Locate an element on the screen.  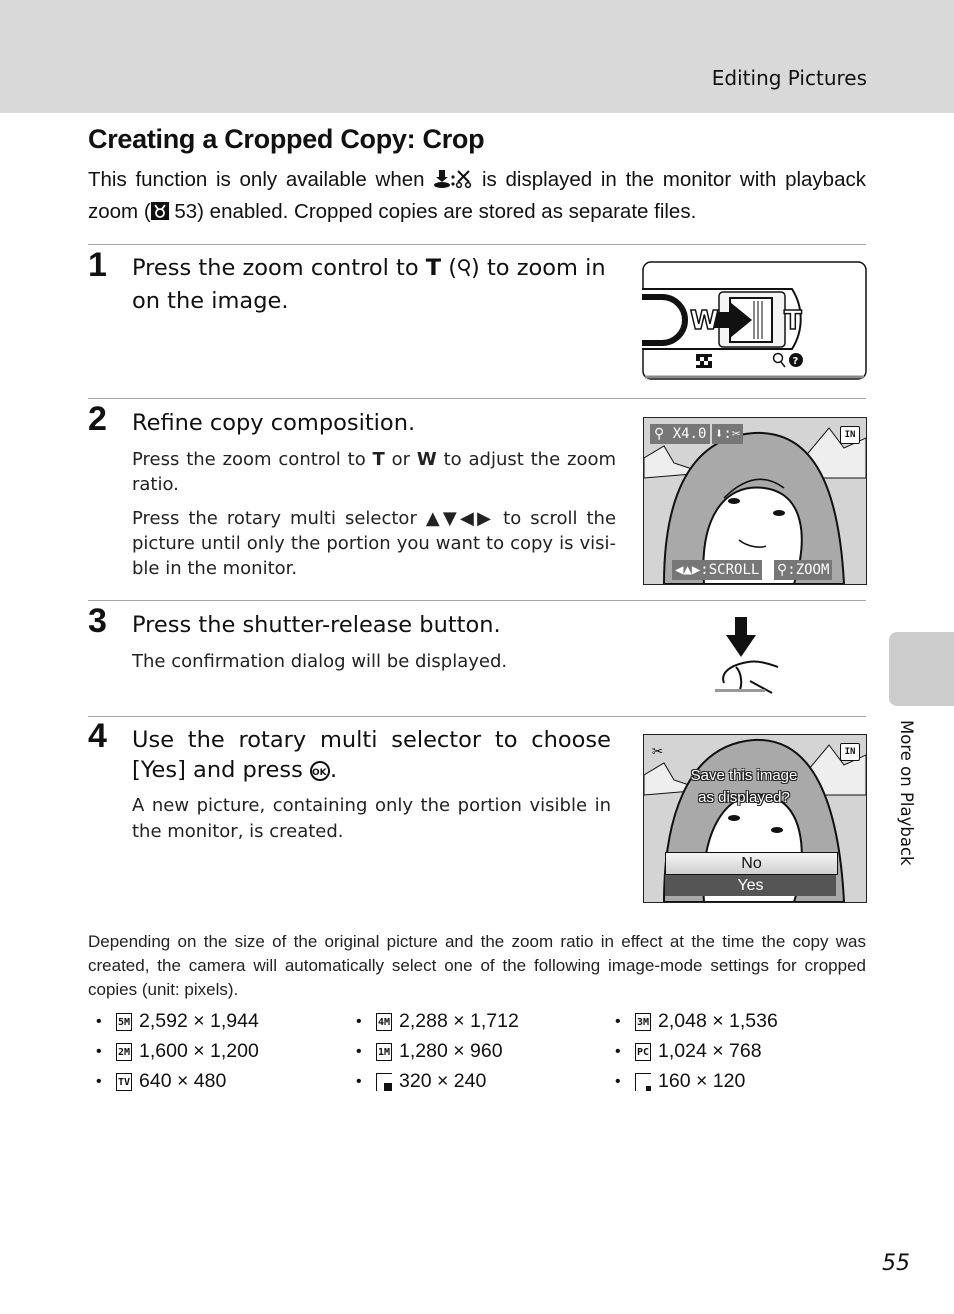
section-title: Editing Pictures is located at coordinates (789, 78).